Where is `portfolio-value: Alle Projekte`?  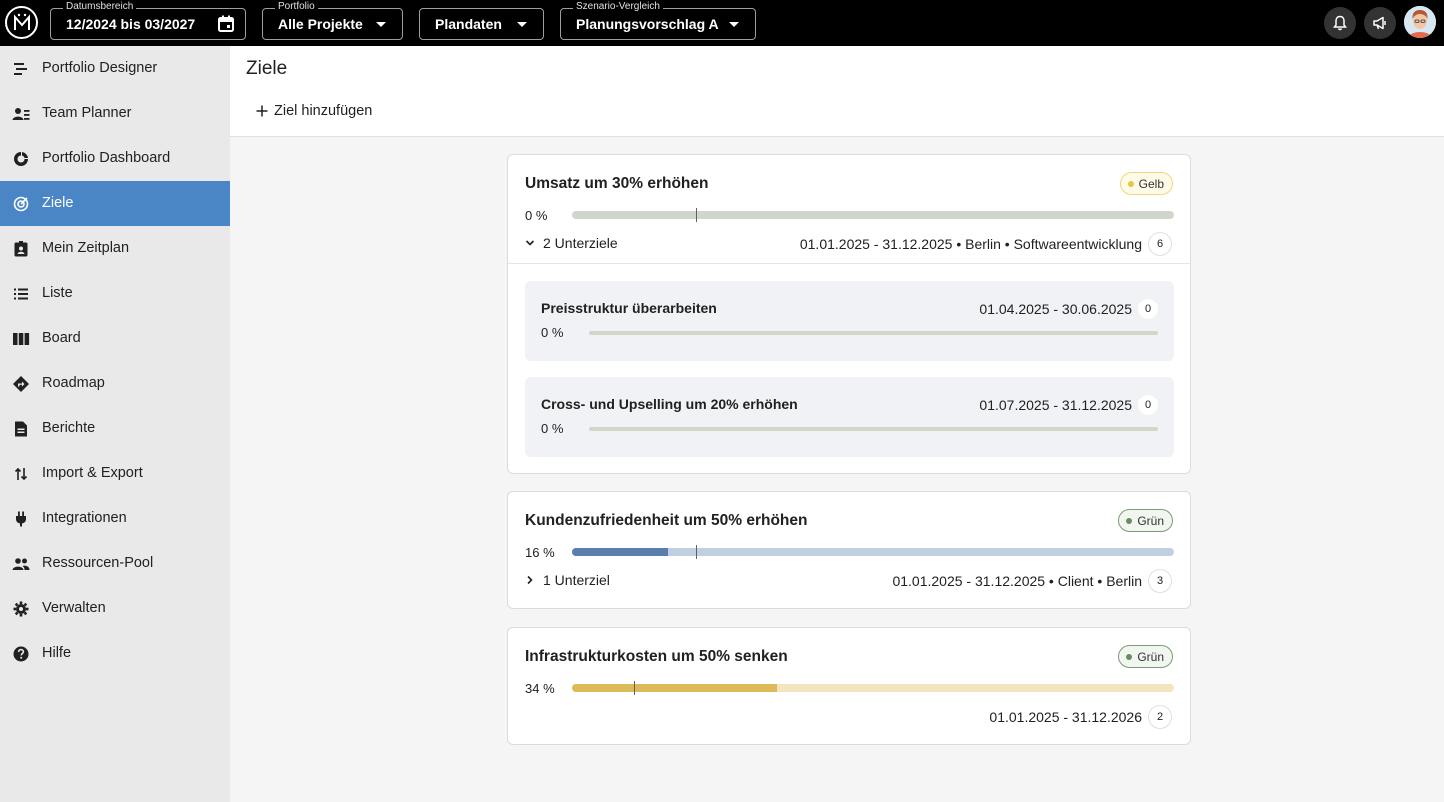
portfolio-value: Alle Projekte is located at coordinates (320, 24).